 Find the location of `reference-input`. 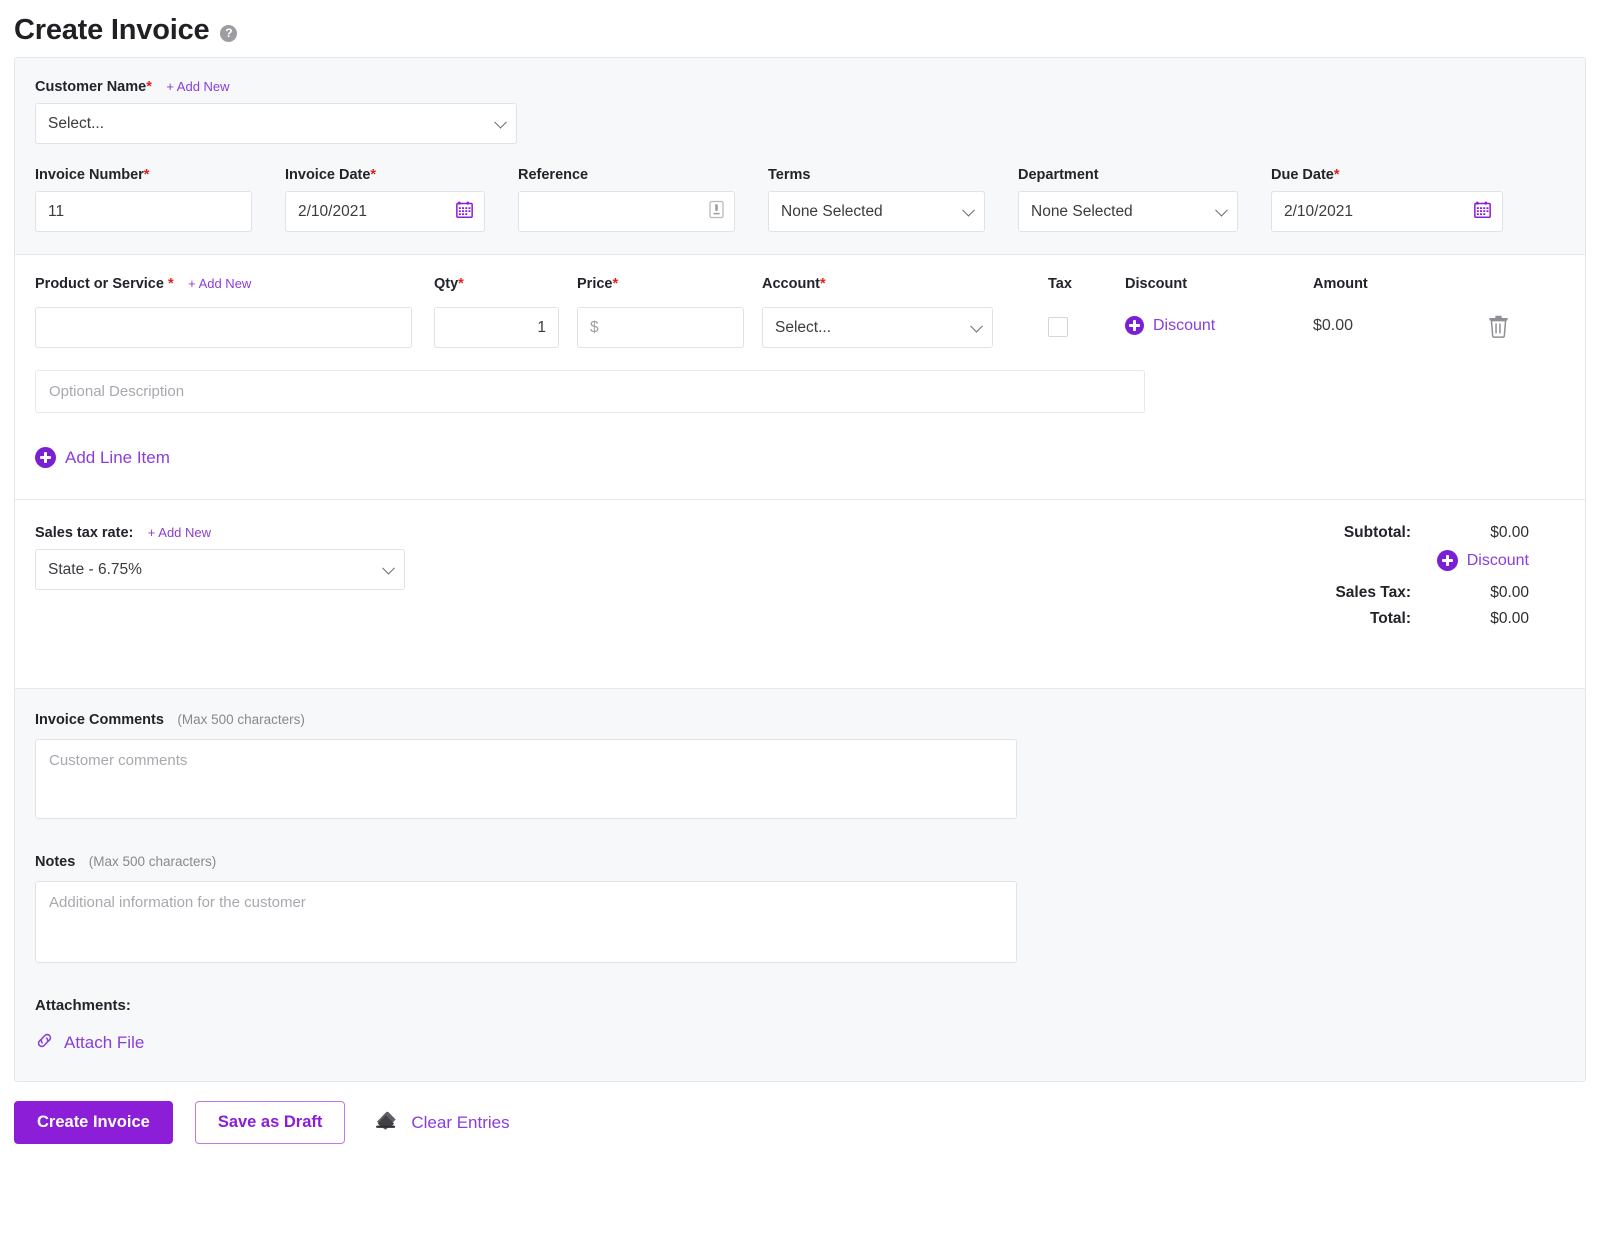

reference-input is located at coordinates (626, 211).